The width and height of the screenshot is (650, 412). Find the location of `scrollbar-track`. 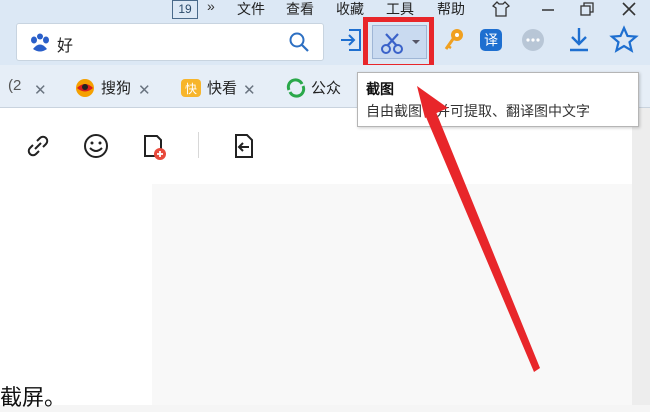

scrollbar-track is located at coordinates (641, 256).